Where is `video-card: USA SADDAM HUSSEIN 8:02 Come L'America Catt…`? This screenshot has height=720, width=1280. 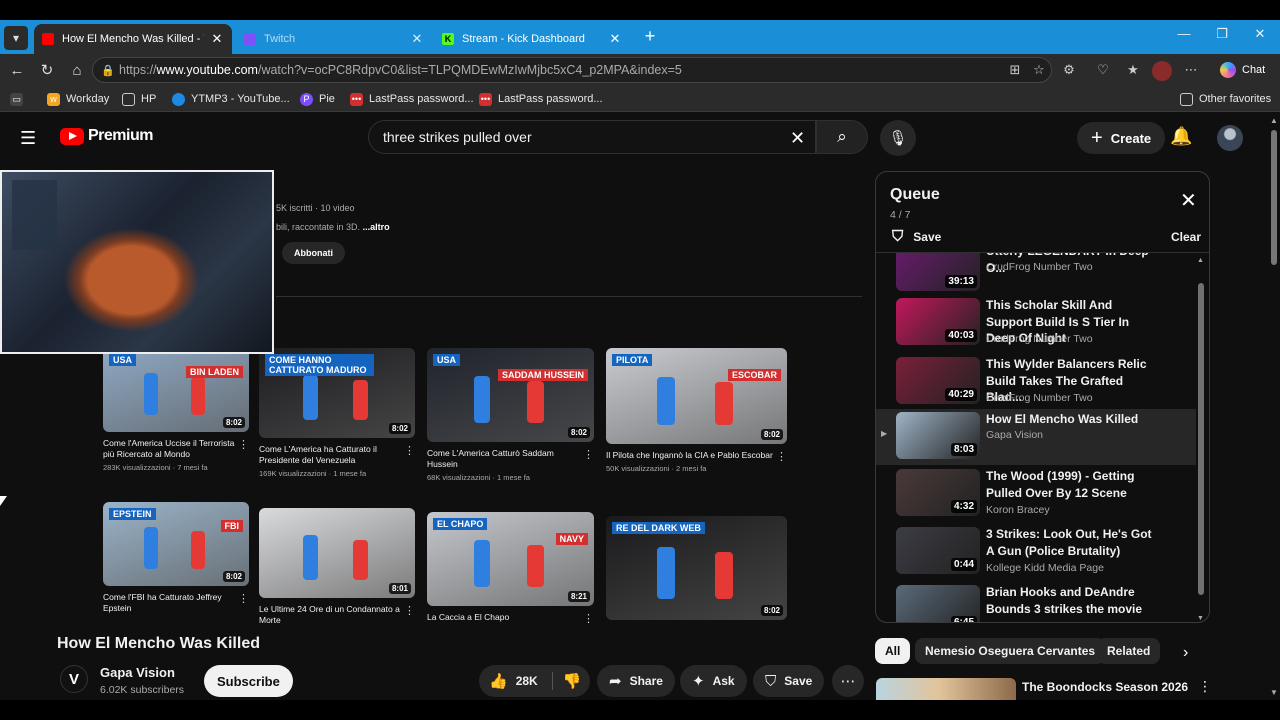 video-card: USA SADDAM HUSSEIN 8:02 Come L'America Catt… is located at coordinates (510, 415).